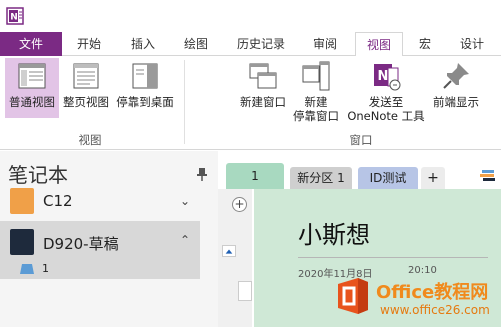 This screenshot has height=327, width=501. I want to click on full-page-view-icon, so click(86, 76).